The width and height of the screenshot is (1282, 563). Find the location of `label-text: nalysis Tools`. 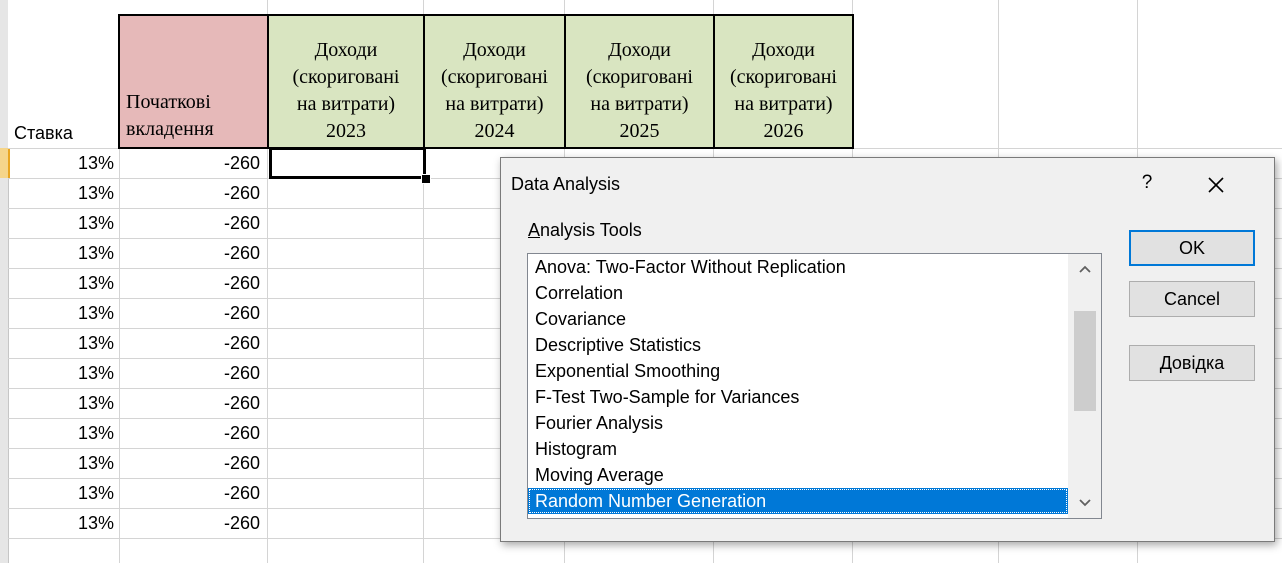

label-text: nalysis Tools is located at coordinates (591, 230).